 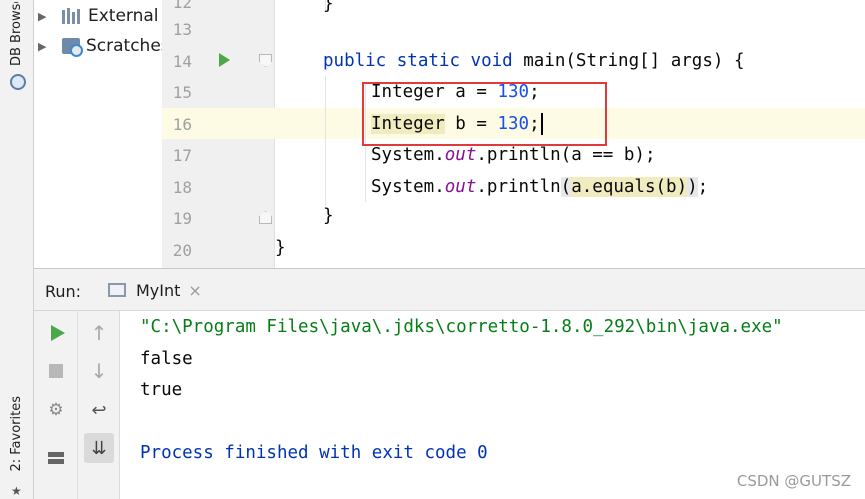 I want to click on code-line-12: }, so click(x=328, y=9).